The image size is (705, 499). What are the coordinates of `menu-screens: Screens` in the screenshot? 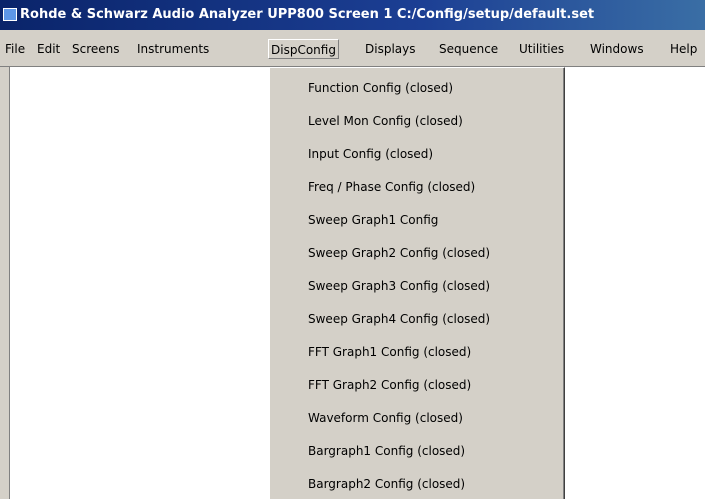 It's located at (96, 49).